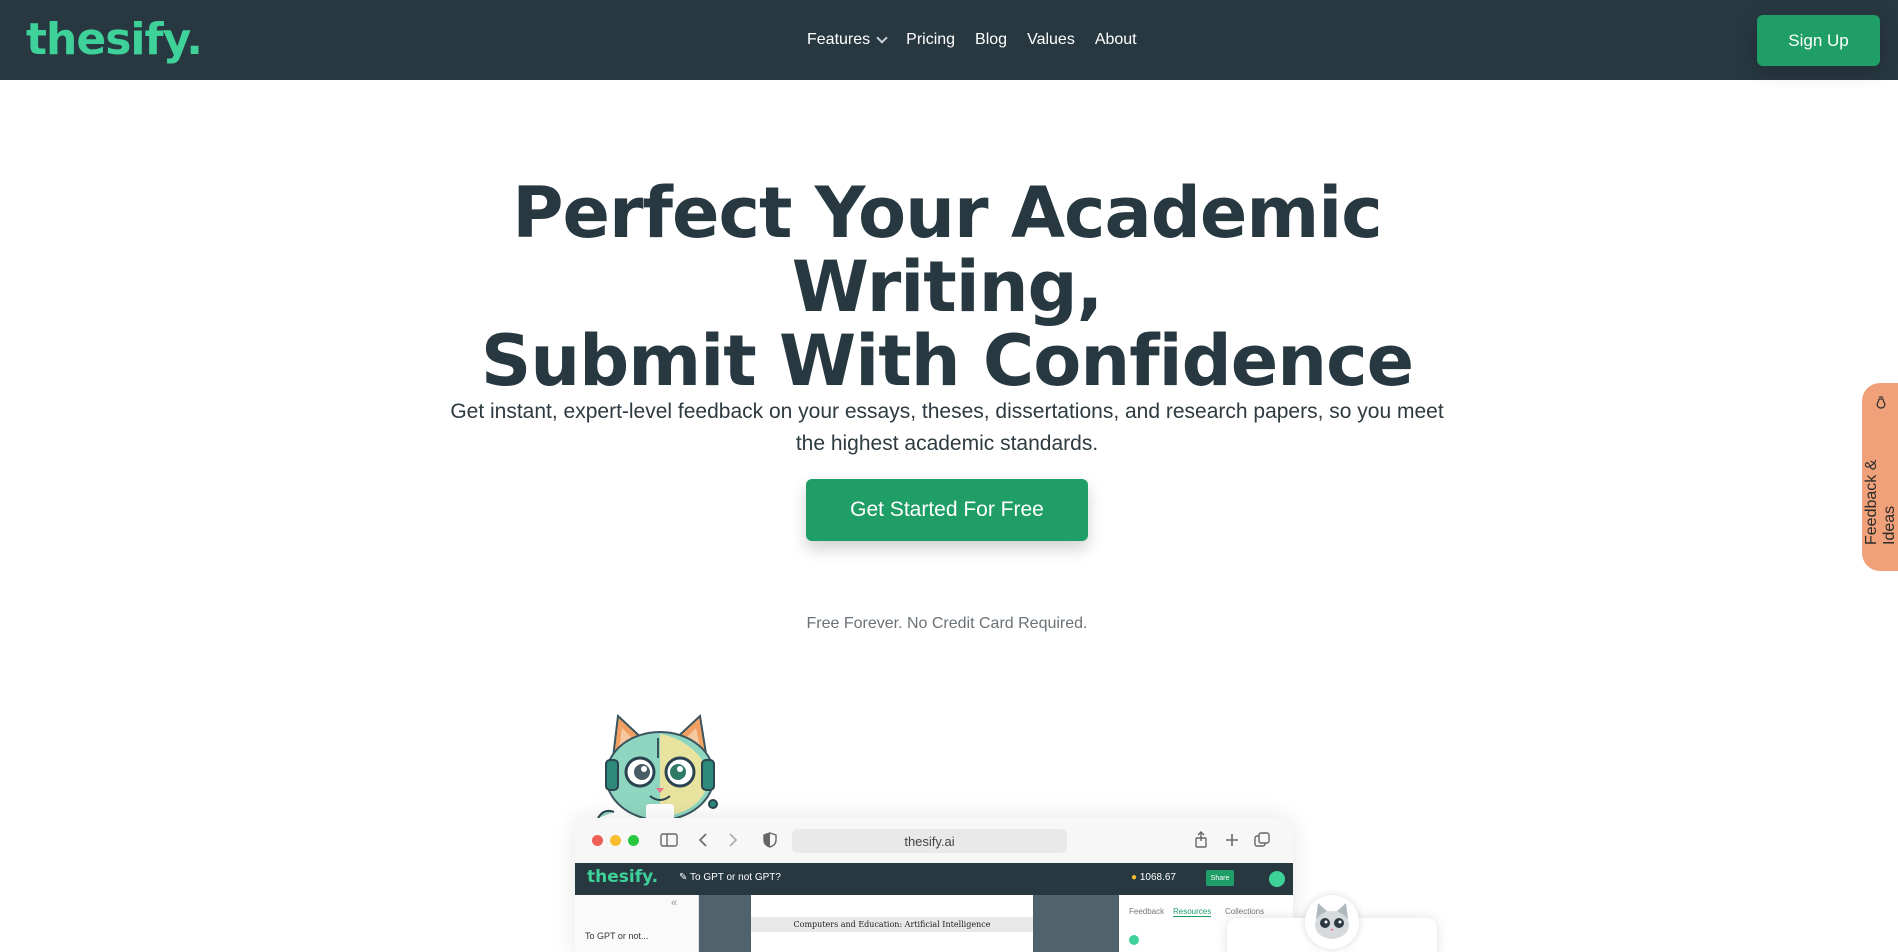  What do you see at coordinates (597, 840) in the screenshot?
I see `close-dot-icon` at bounding box center [597, 840].